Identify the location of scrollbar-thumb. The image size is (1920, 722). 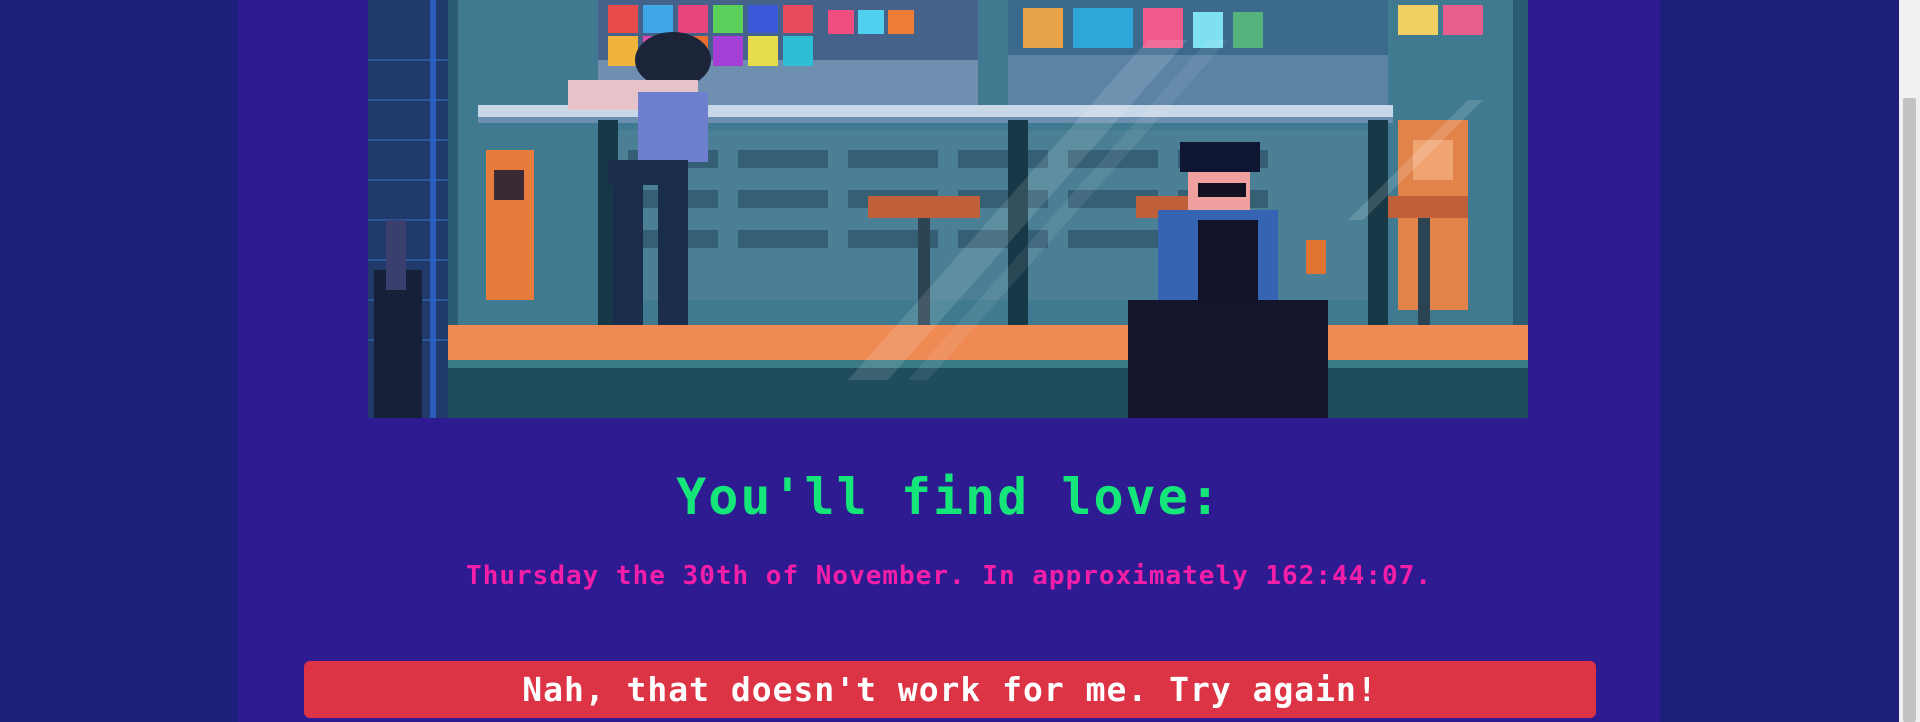
(1909, 410).